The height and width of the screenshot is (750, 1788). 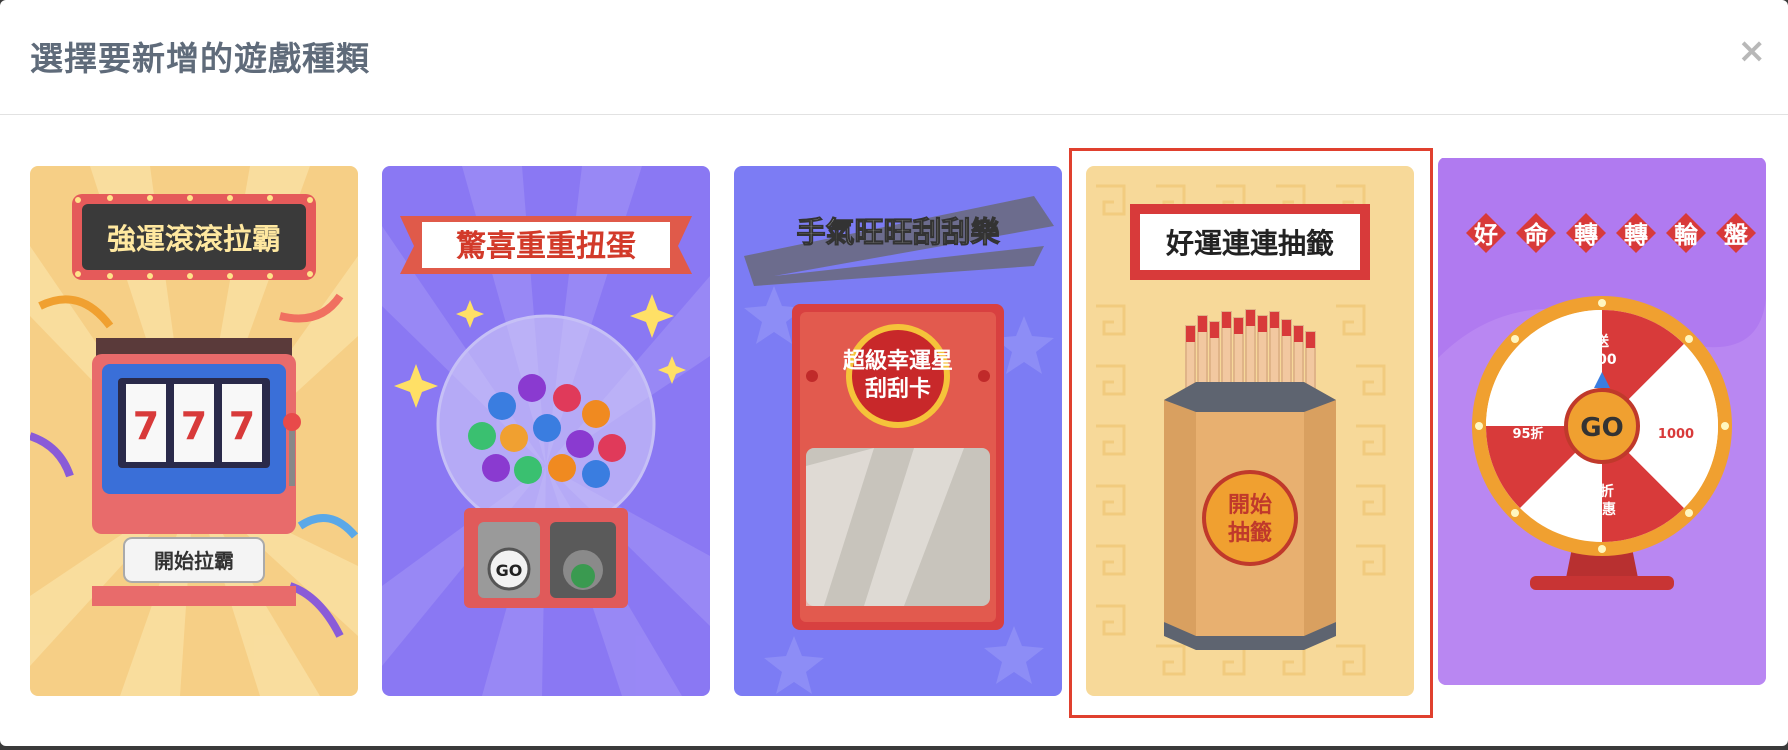 I want to click on reel-3: 7, so click(x=242, y=426).